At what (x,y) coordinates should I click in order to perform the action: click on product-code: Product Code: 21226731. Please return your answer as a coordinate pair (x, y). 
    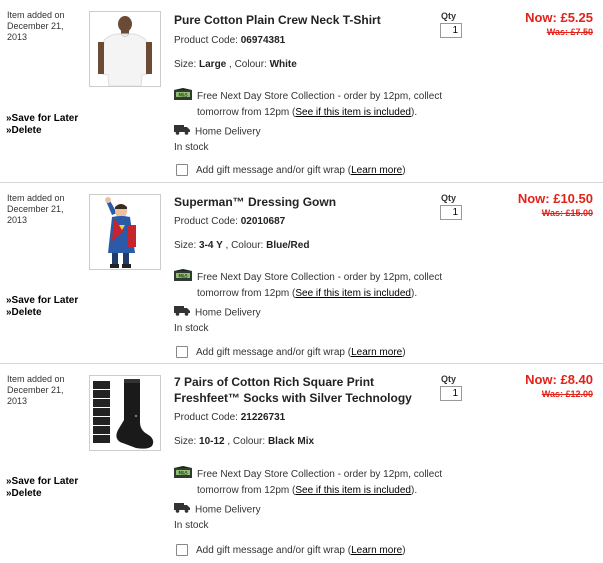
    Looking at the image, I should click on (229, 417).